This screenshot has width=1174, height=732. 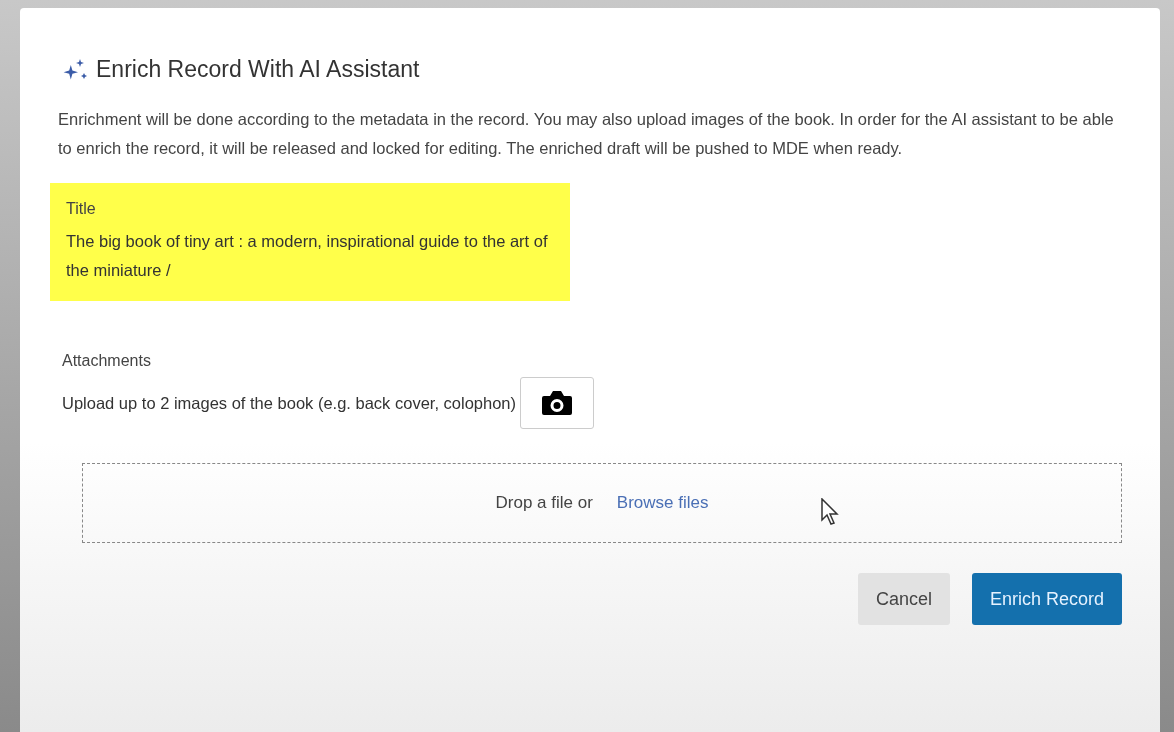 What do you see at coordinates (289, 403) in the screenshot?
I see `upload-hint: Upload up to 2 images of the book (e.g. back cover, colophon)` at bounding box center [289, 403].